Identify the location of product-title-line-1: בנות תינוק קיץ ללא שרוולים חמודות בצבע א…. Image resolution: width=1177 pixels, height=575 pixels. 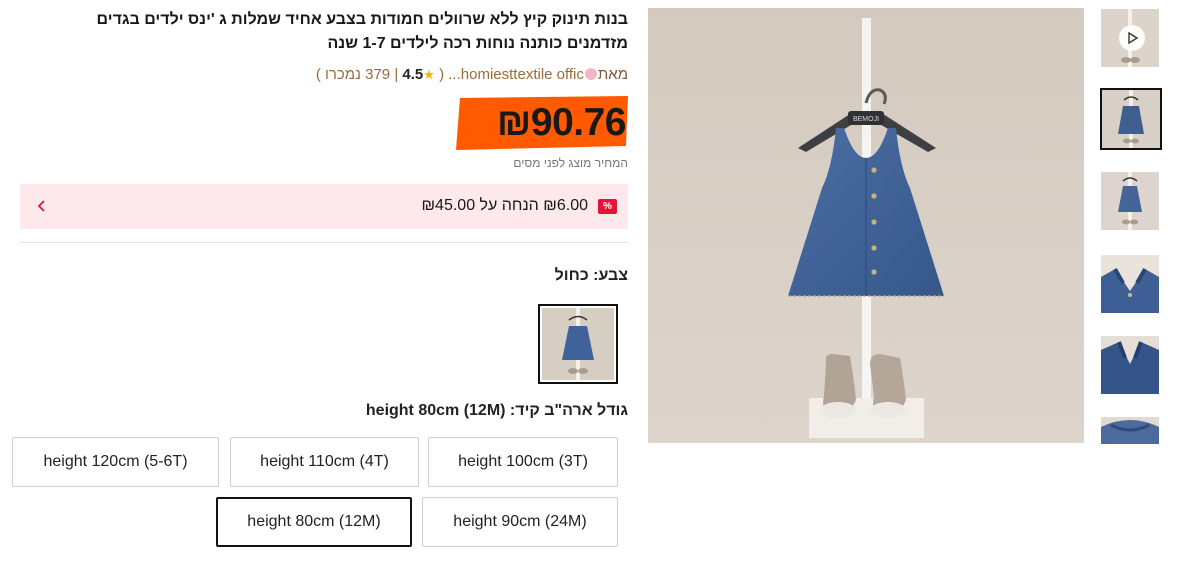
(362, 19).